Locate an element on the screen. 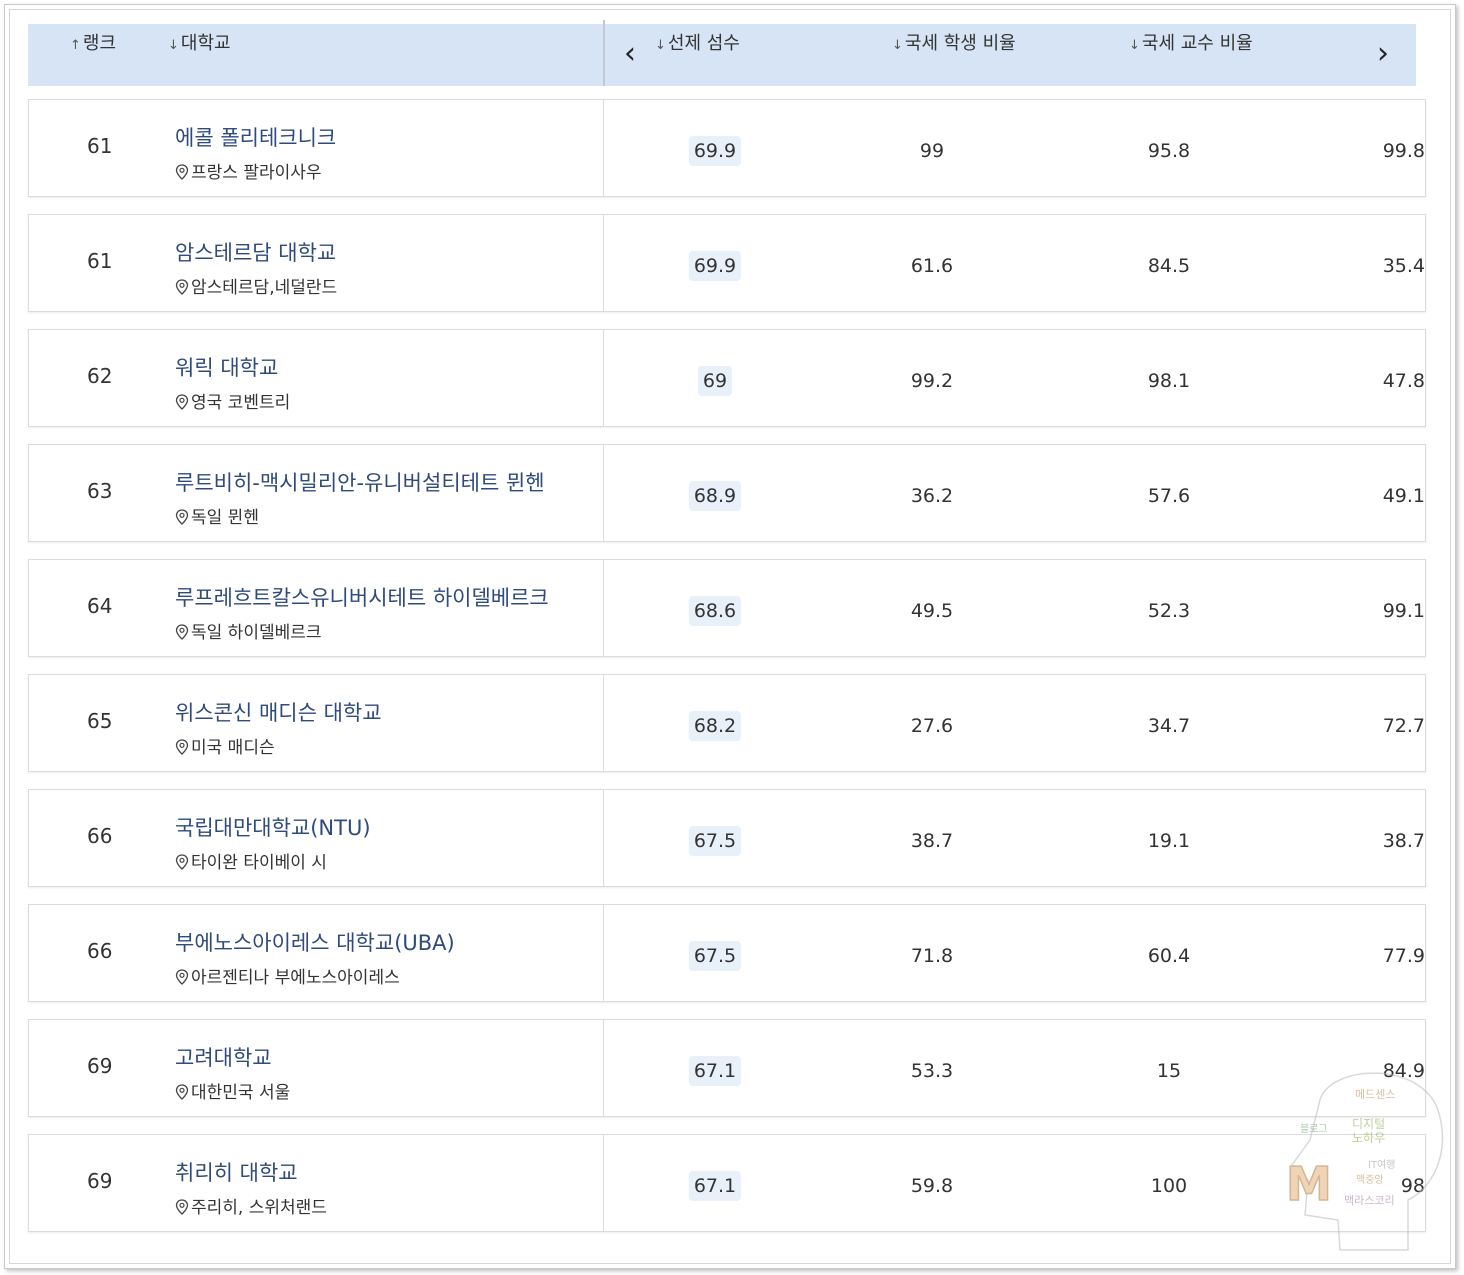 The height and width of the screenshot is (1275, 1464). university-name-link: 루프레흐트칼스유니버시테트 하이델베르크 is located at coordinates (362, 597).